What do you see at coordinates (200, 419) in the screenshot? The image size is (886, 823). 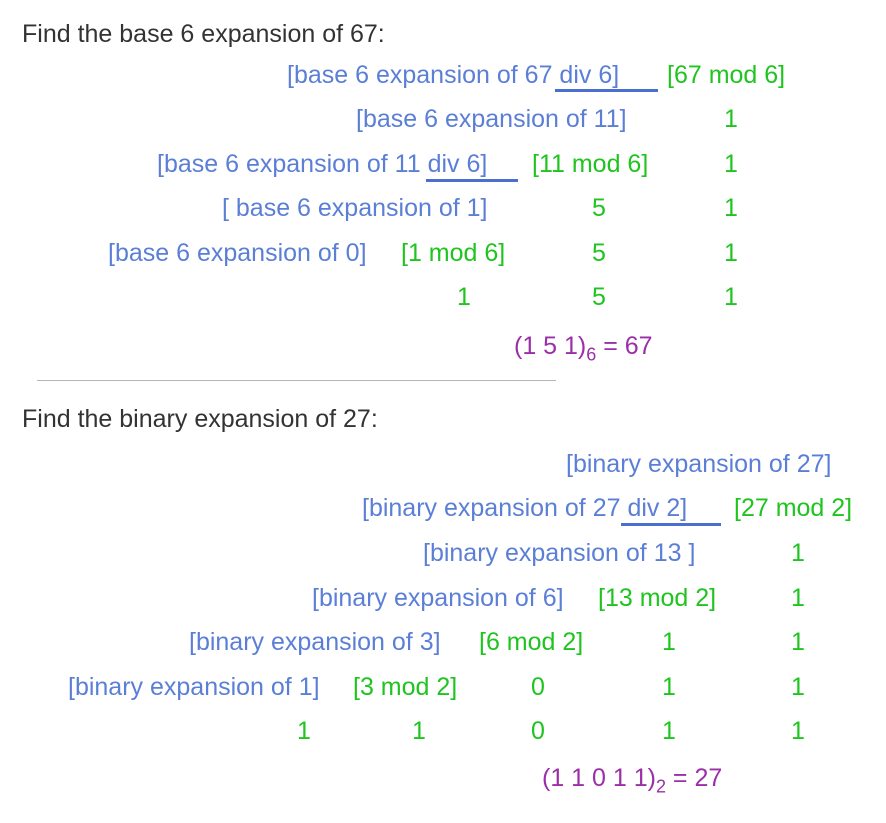 I see `problem2-heading: Find the binary expansion of 27:` at bounding box center [200, 419].